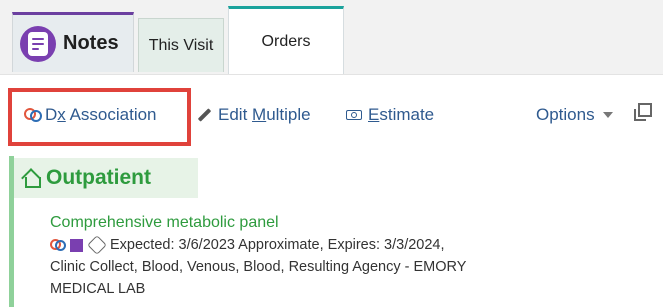 This screenshot has width=663, height=307. I want to click on popout-button, so click(643, 112).